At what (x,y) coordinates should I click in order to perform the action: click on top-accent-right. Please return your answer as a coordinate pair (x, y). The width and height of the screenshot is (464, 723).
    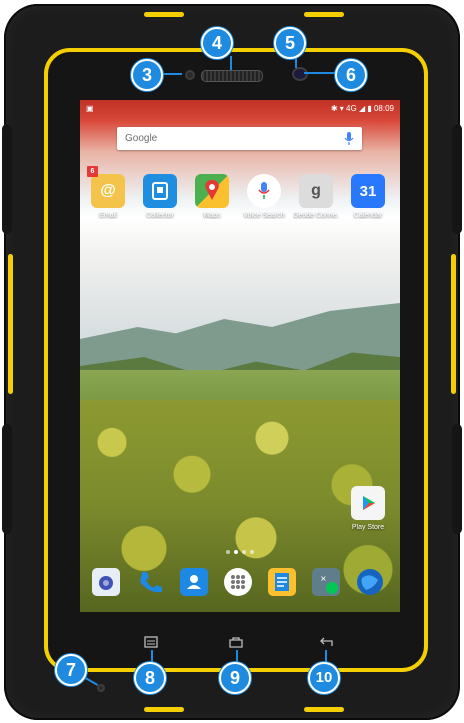
    Looking at the image, I should click on (324, 14).